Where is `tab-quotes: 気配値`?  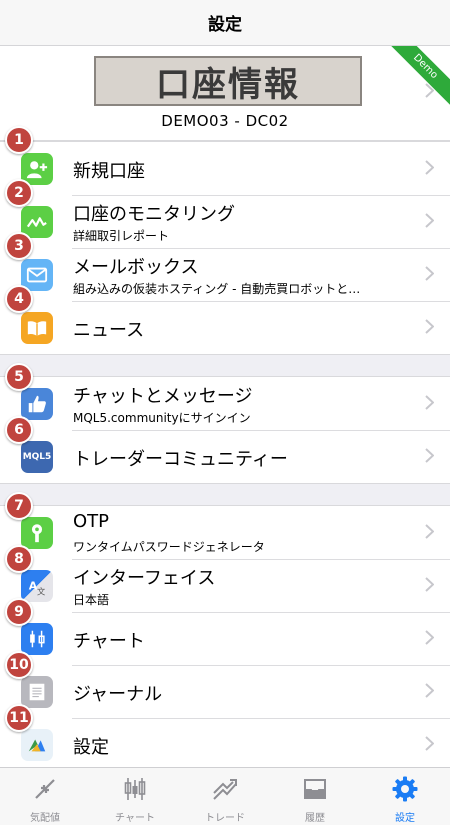
tab-quotes: 気配値 is located at coordinates (45, 796).